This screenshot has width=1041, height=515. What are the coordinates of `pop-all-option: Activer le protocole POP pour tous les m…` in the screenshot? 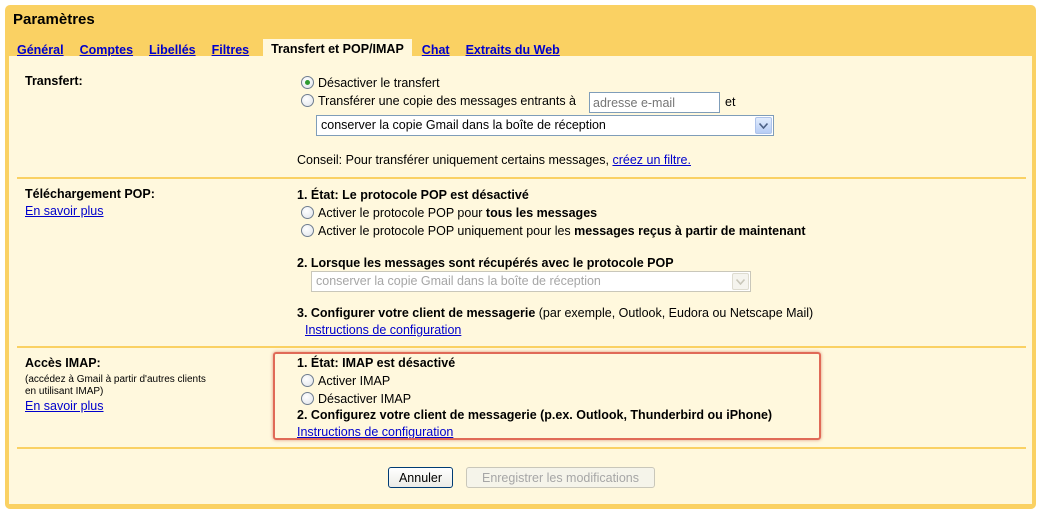 It's located at (449, 213).